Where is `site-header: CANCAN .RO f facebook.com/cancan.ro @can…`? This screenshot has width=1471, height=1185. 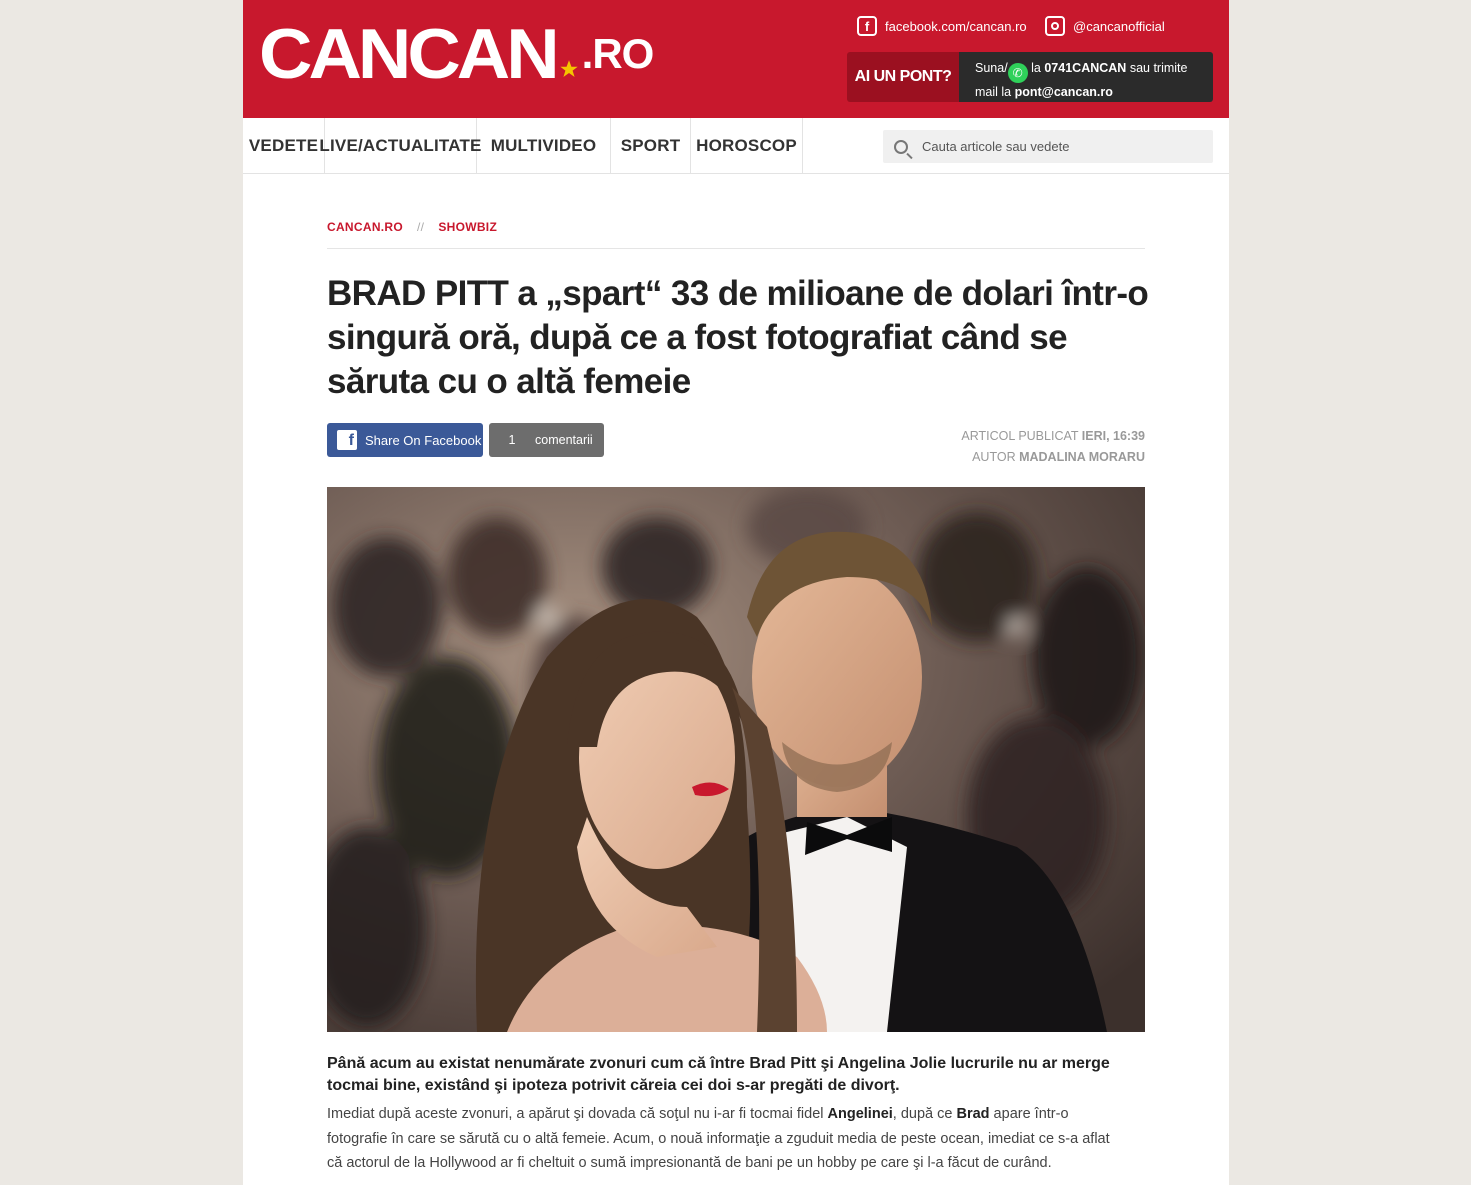
site-header: CANCAN .RO f facebook.com/cancan.ro @can… is located at coordinates (736, 59).